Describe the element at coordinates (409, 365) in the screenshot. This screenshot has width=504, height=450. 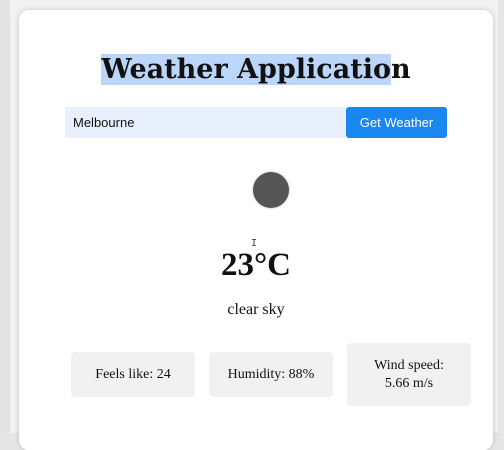
I see `wind-speed-label: Wind speed:` at that location.